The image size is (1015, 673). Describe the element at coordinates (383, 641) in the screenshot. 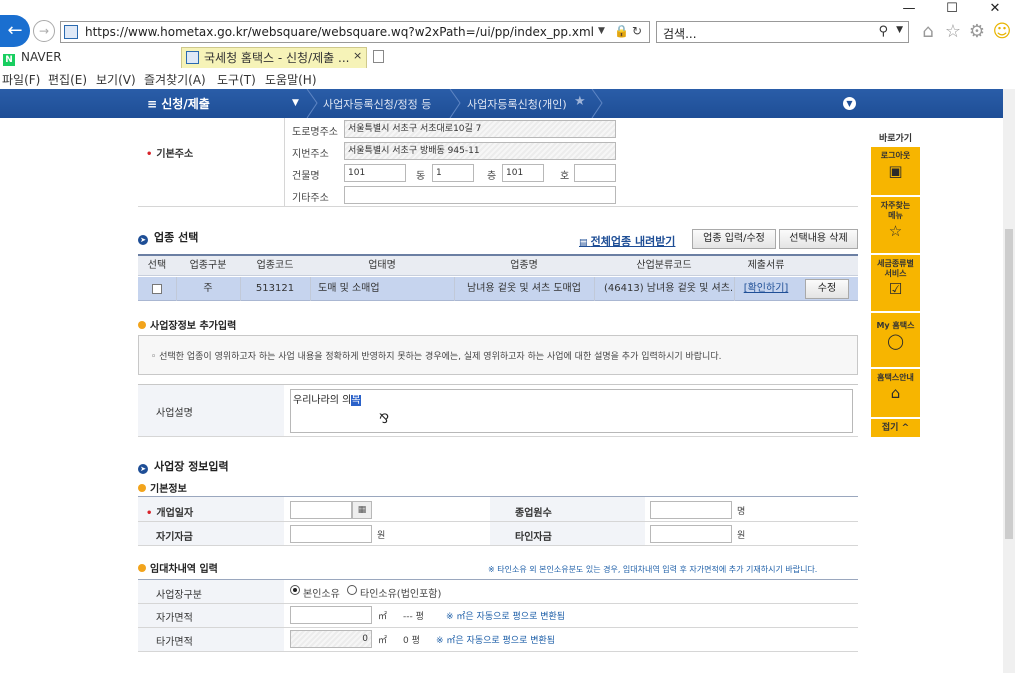

I see `other-area-unit: ㎡` at that location.